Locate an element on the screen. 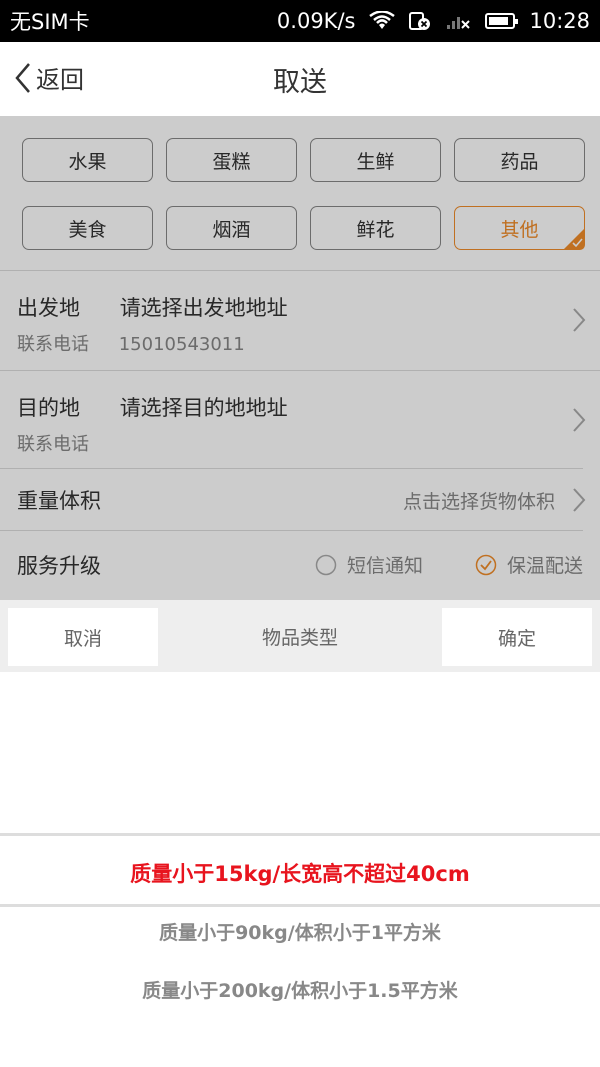  category-button: 美食 is located at coordinates (87, 228).